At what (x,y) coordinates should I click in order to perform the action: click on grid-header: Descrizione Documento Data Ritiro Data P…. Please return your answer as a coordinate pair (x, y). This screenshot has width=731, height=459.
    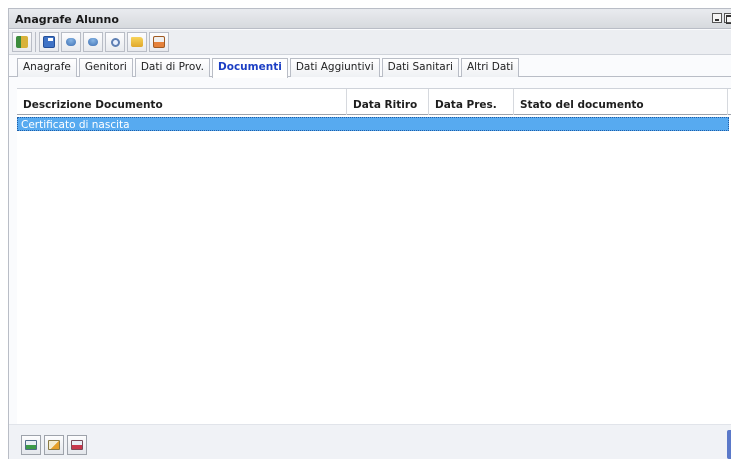
    Looking at the image, I should click on (374, 101).